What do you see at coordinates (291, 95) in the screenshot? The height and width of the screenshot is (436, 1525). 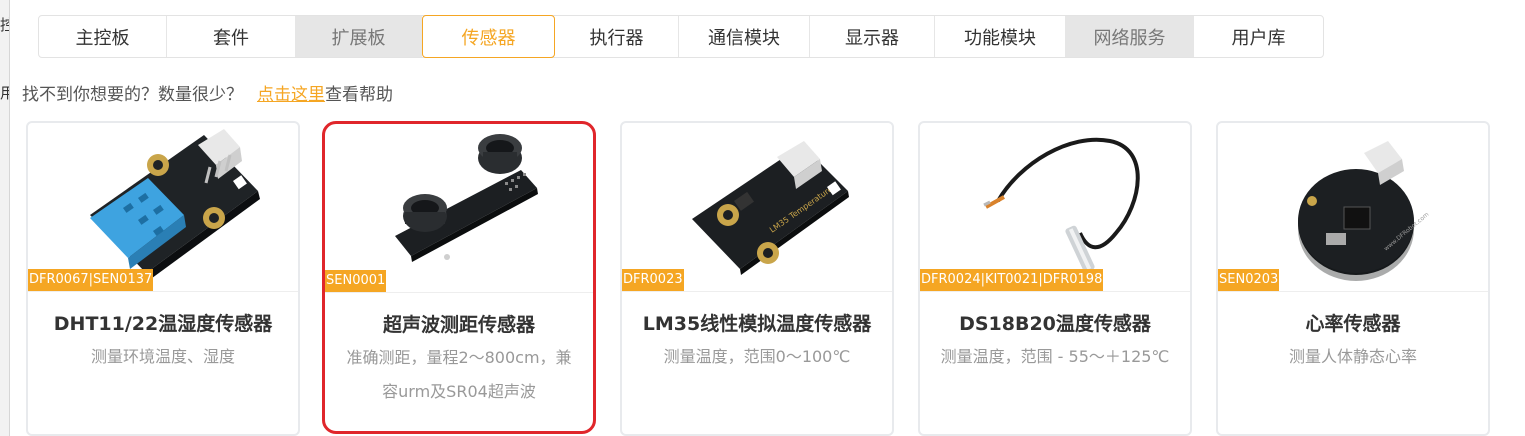 I see `help-link: 点击这里` at bounding box center [291, 95].